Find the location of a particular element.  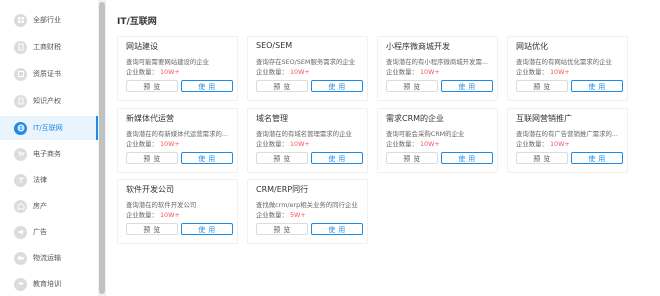

sidebar-item-law: 法律 is located at coordinates (49, 180).